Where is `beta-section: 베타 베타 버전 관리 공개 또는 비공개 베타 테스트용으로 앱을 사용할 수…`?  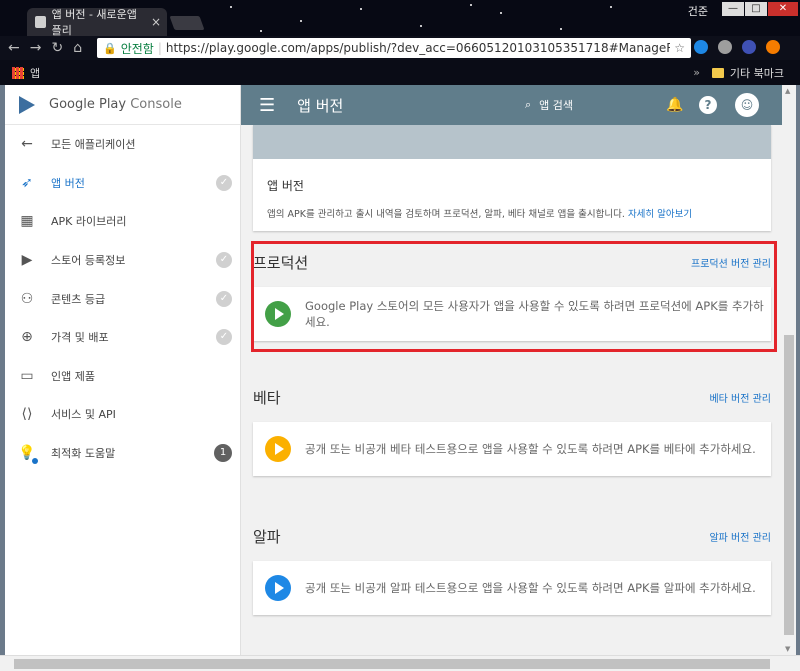
beta-section: 베타 베타 버전 관리 공개 또는 비공개 베타 테스트용으로 앱을 사용할 수… is located at coordinates (512, 429).